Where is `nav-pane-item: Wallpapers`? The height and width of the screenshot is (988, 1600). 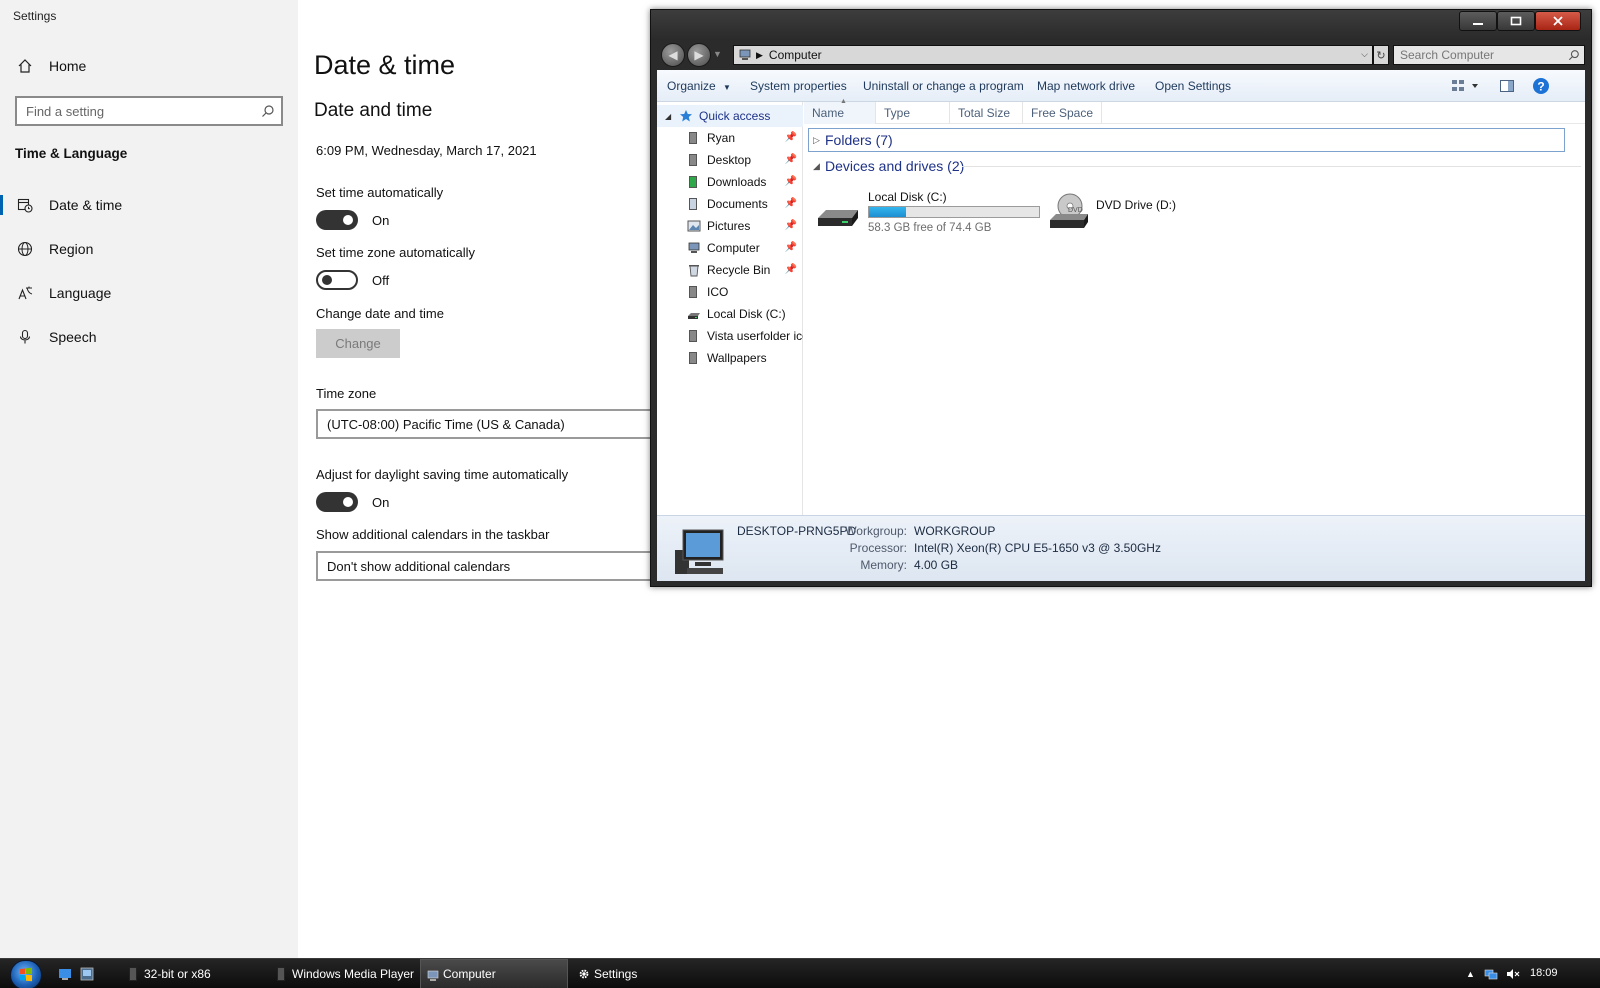 nav-pane-item: Wallpapers is located at coordinates (730, 358).